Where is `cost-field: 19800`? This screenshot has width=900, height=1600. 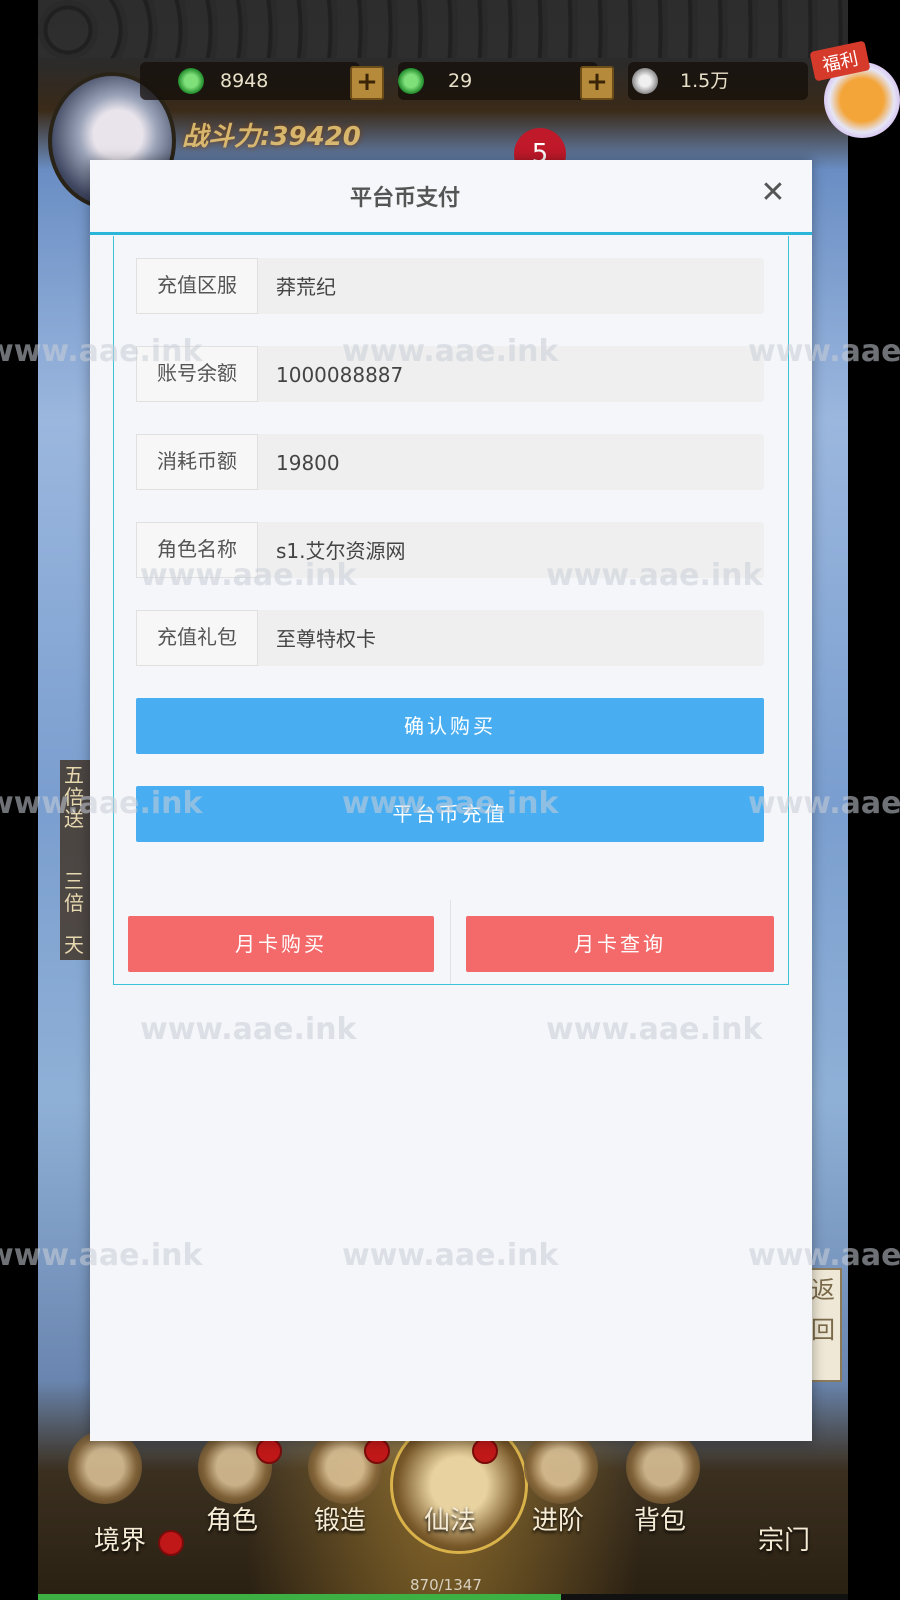
cost-field: 19800 is located at coordinates (511, 462).